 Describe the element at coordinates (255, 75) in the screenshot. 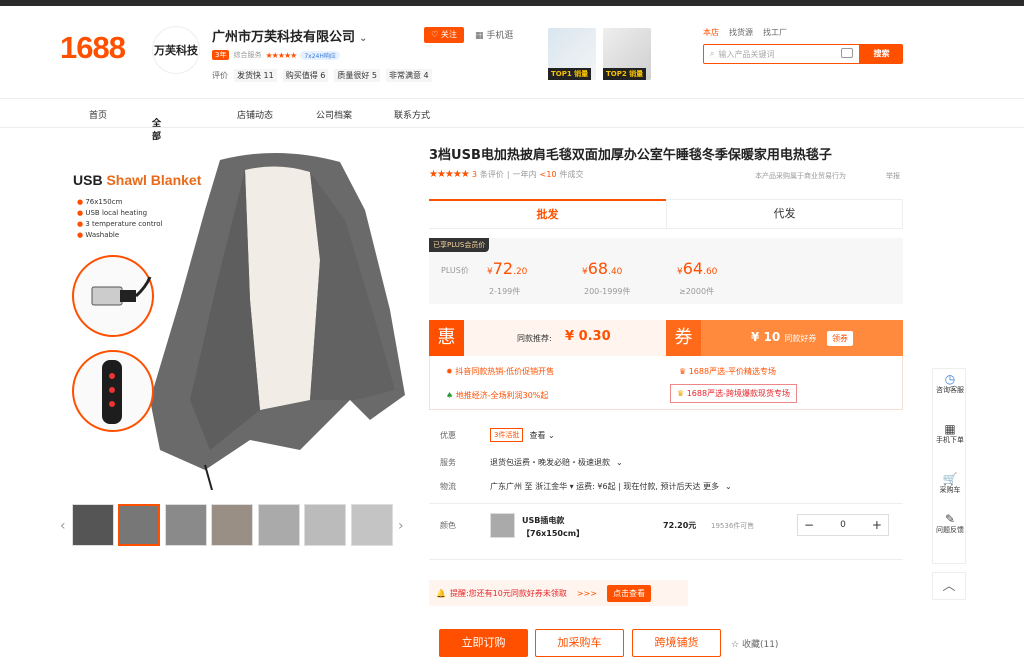

I see `eval-tag: 发货快 11` at that location.